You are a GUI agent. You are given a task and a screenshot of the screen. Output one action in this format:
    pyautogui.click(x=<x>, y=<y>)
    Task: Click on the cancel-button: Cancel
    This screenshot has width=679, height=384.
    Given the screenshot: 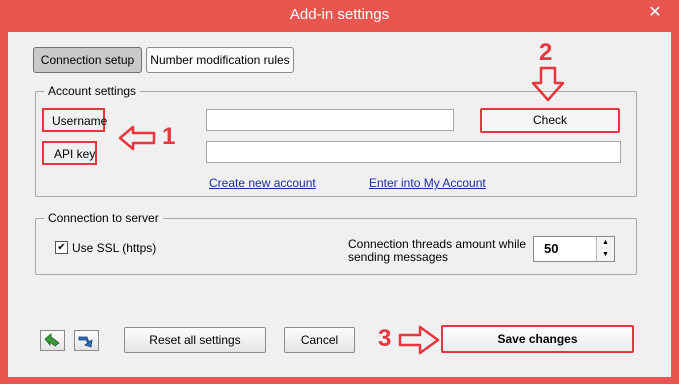 What is the action you would take?
    pyautogui.click(x=319, y=340)
    